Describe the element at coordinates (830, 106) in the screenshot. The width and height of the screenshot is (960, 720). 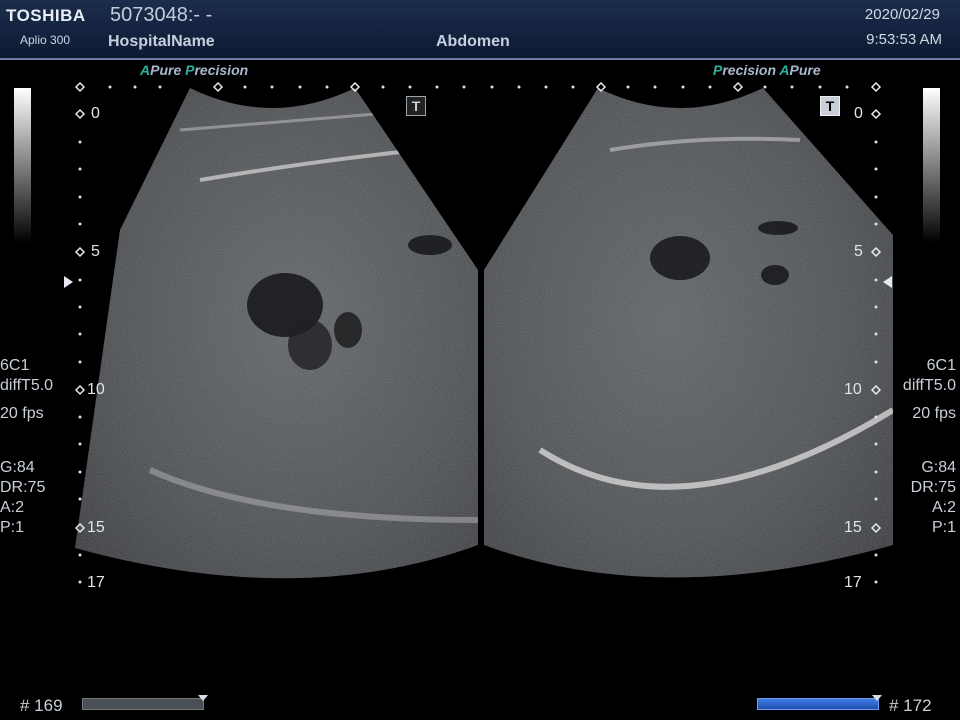
I see `right-text-icon: T` at that location.